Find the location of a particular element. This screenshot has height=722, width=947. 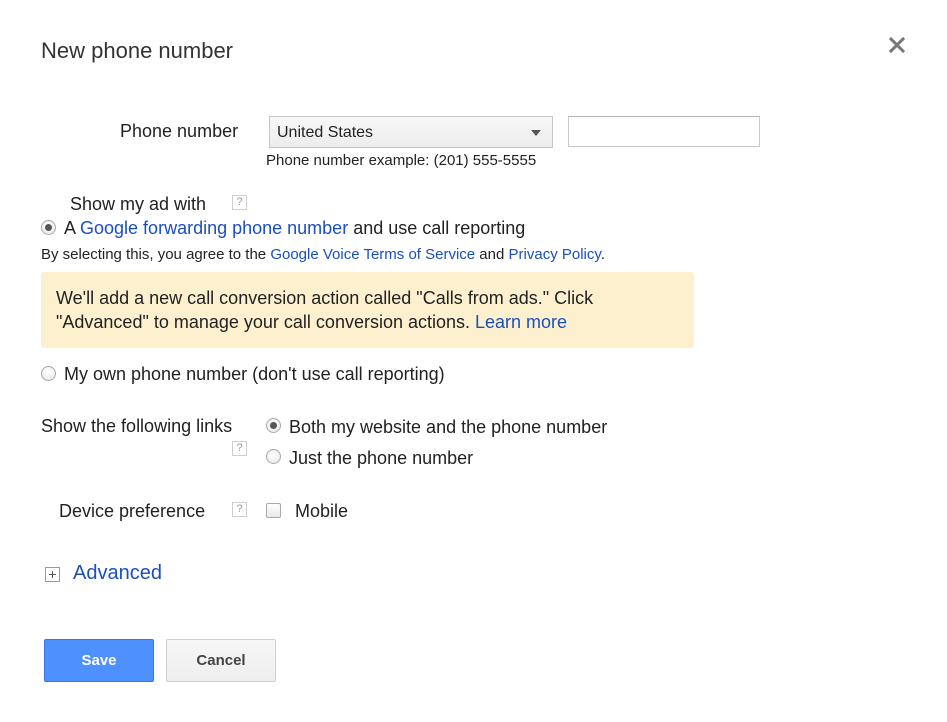

google-voice-terms-link: Google Voice Terms of Service is located at coordinates (372, 254).